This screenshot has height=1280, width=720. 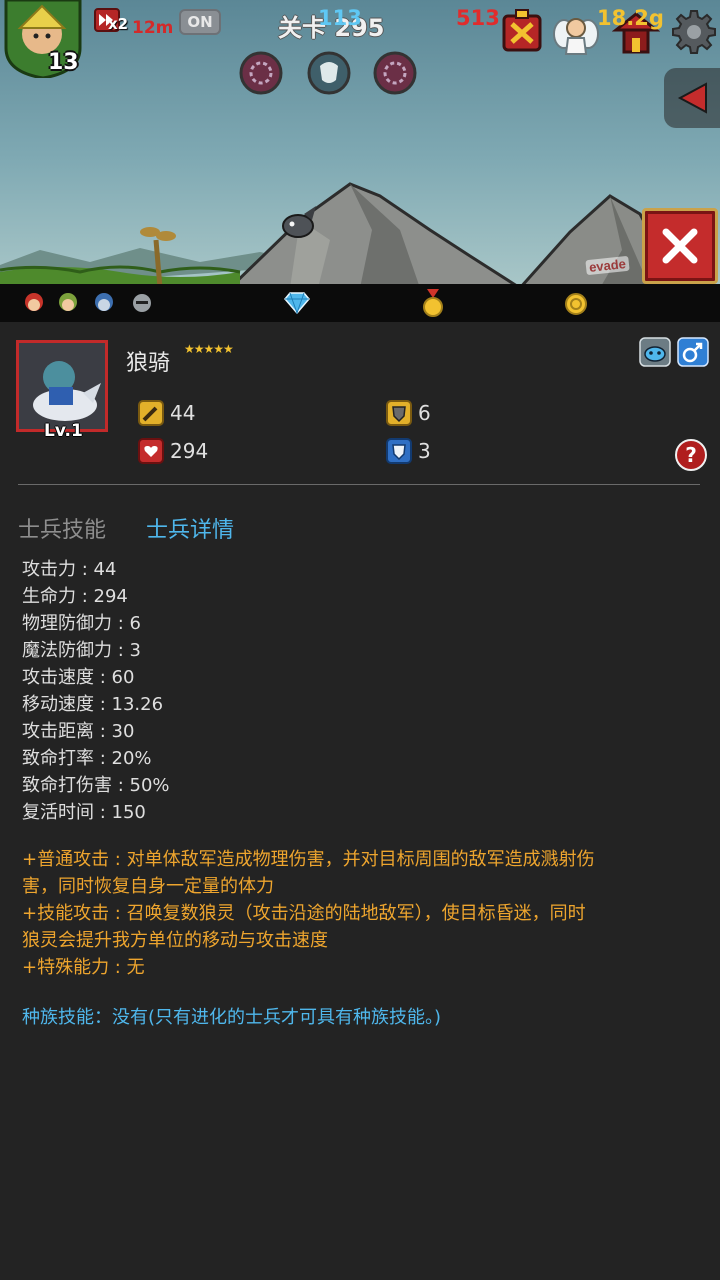 I want to click on red-hero-icon, so click(x=34, y=303).